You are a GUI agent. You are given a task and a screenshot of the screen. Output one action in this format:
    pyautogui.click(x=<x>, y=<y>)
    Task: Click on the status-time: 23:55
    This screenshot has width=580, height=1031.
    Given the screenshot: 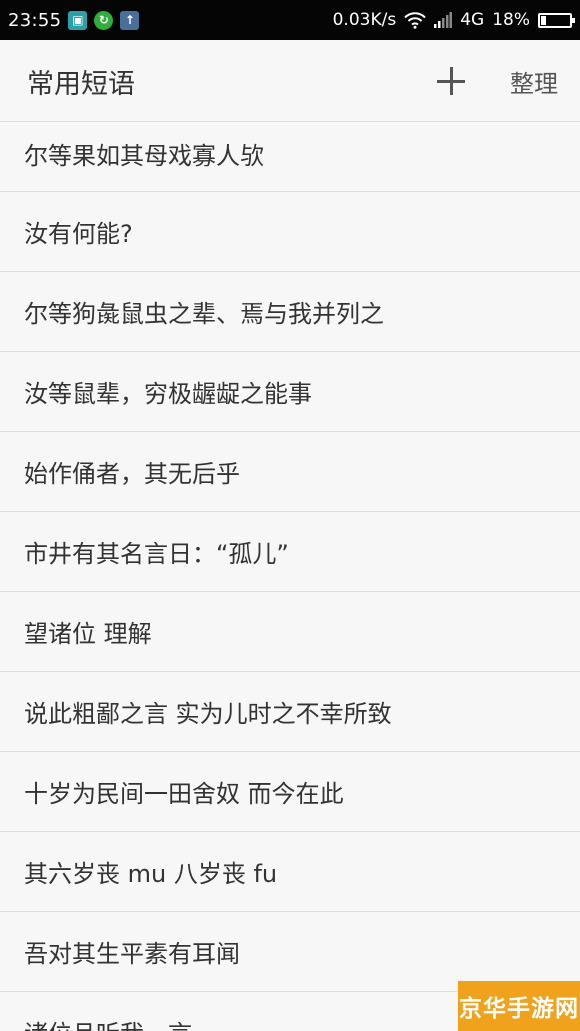 What is the action you would take?
    pyautogui.click(x=35, y=20)
    